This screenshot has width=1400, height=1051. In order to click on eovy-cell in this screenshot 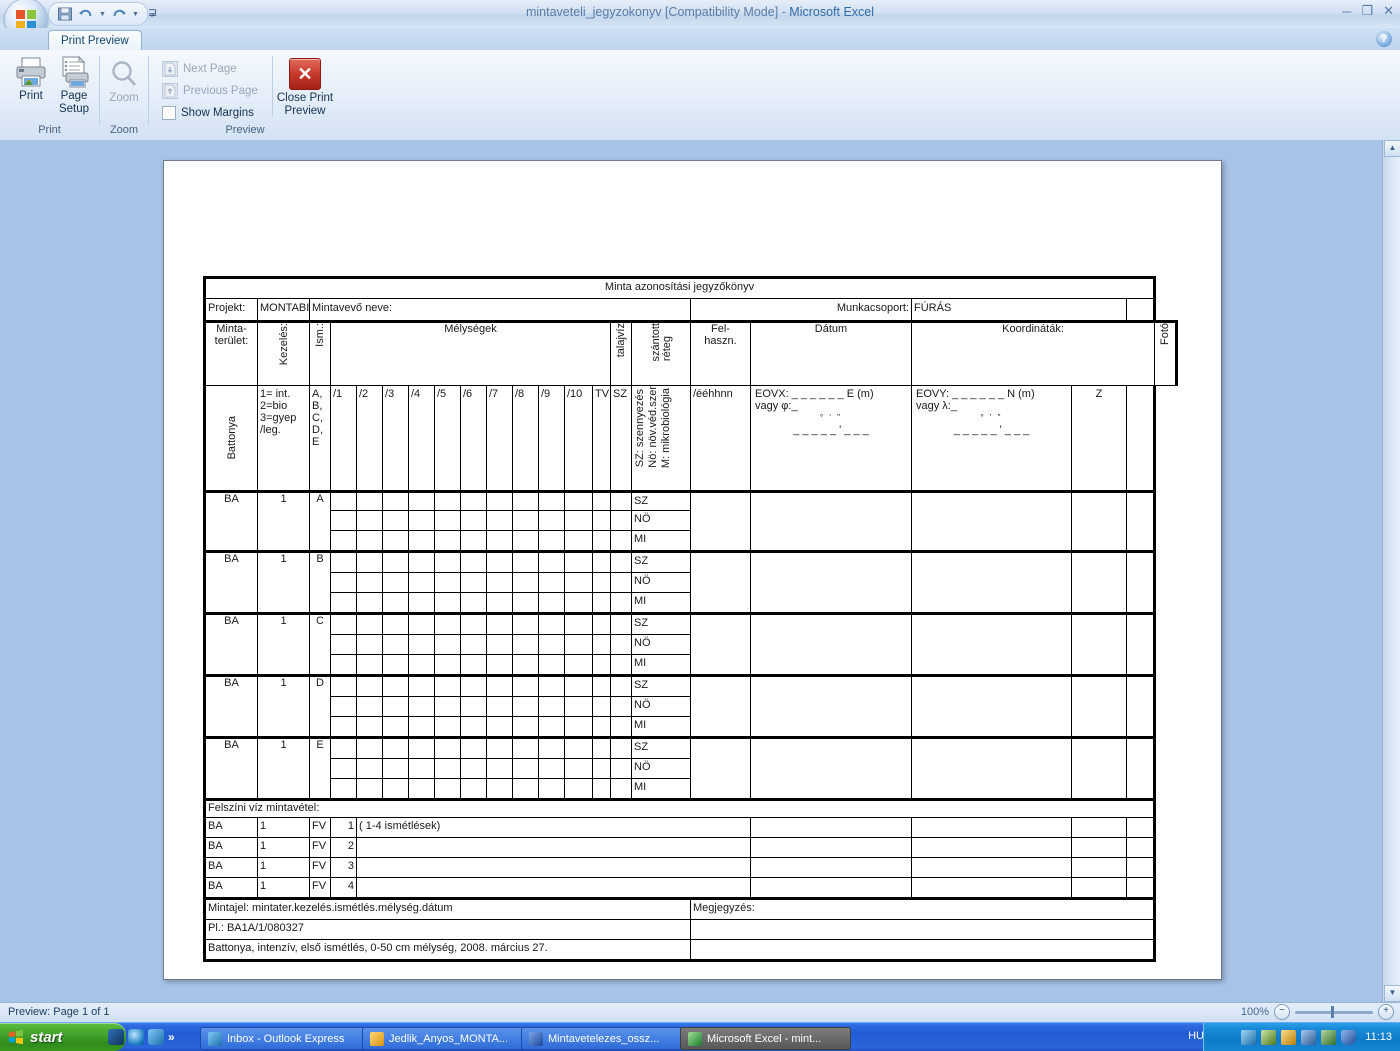, I will do `click(991, 521)`.